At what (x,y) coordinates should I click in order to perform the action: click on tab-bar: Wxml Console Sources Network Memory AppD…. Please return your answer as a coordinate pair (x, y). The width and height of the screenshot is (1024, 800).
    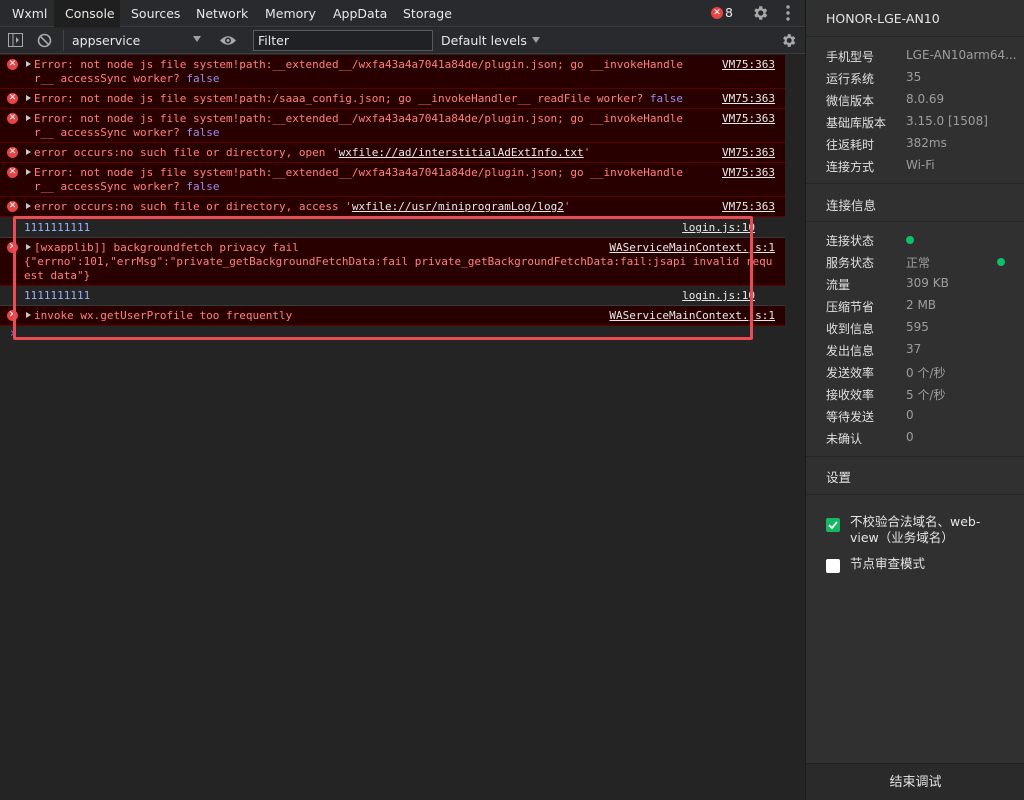
    Looking at the image, I should click on (402, 13).